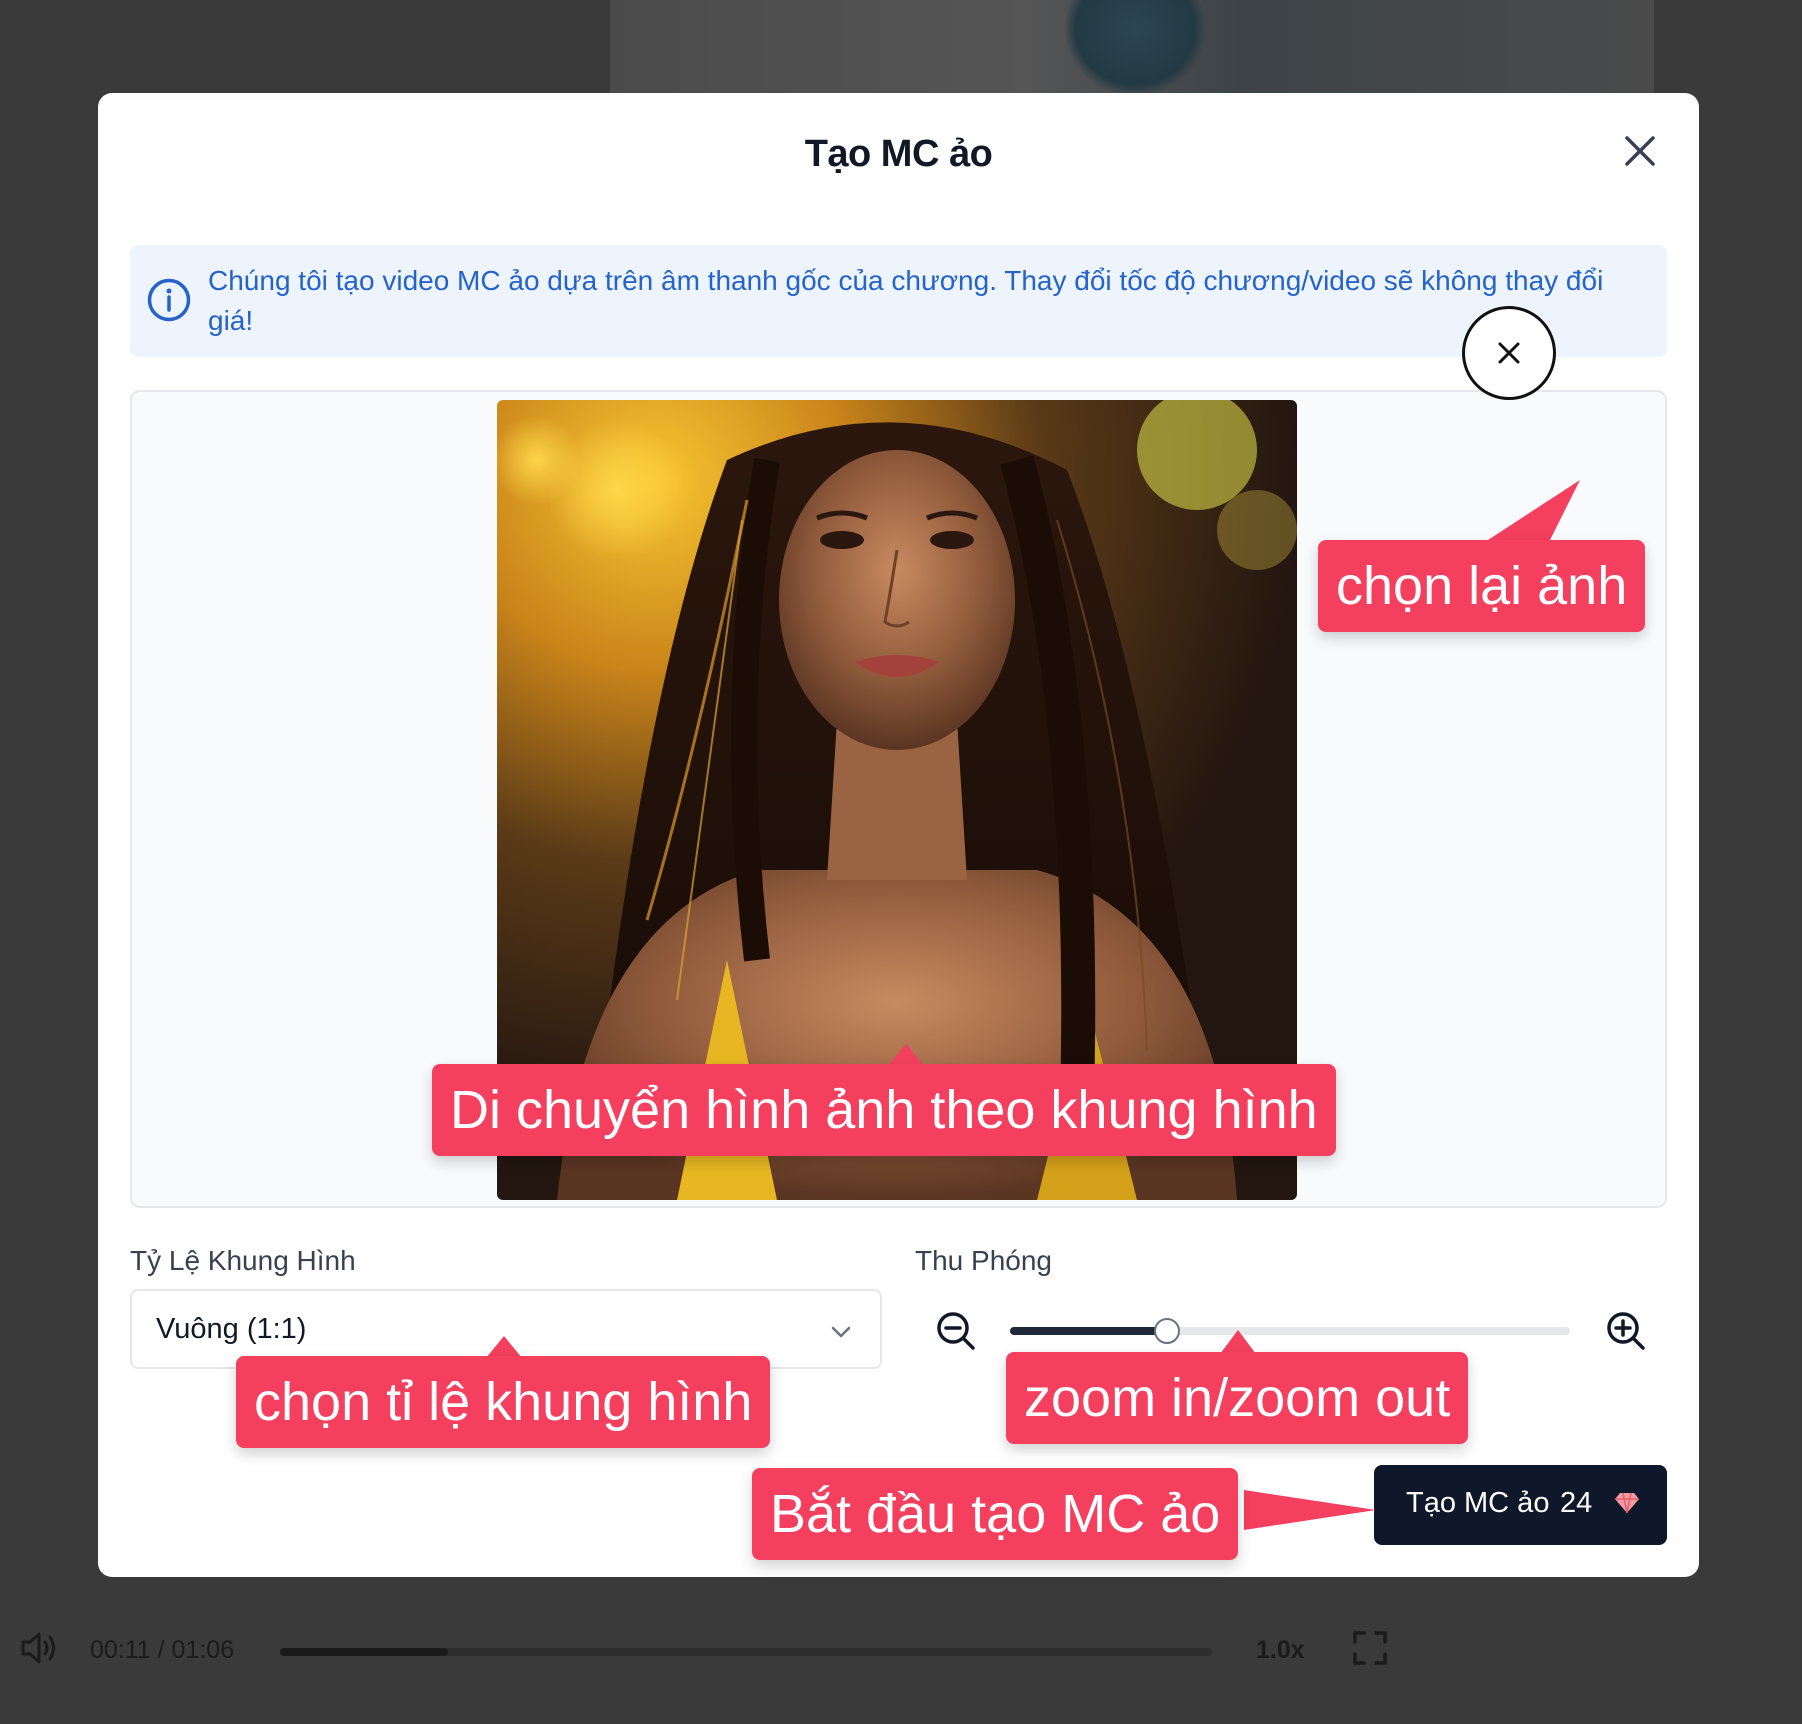 This screenshot has width=1802, height=1724. I want to click on callout-choose-ratio: chọn tỉ lệ khung hình, so click(503, 1402).